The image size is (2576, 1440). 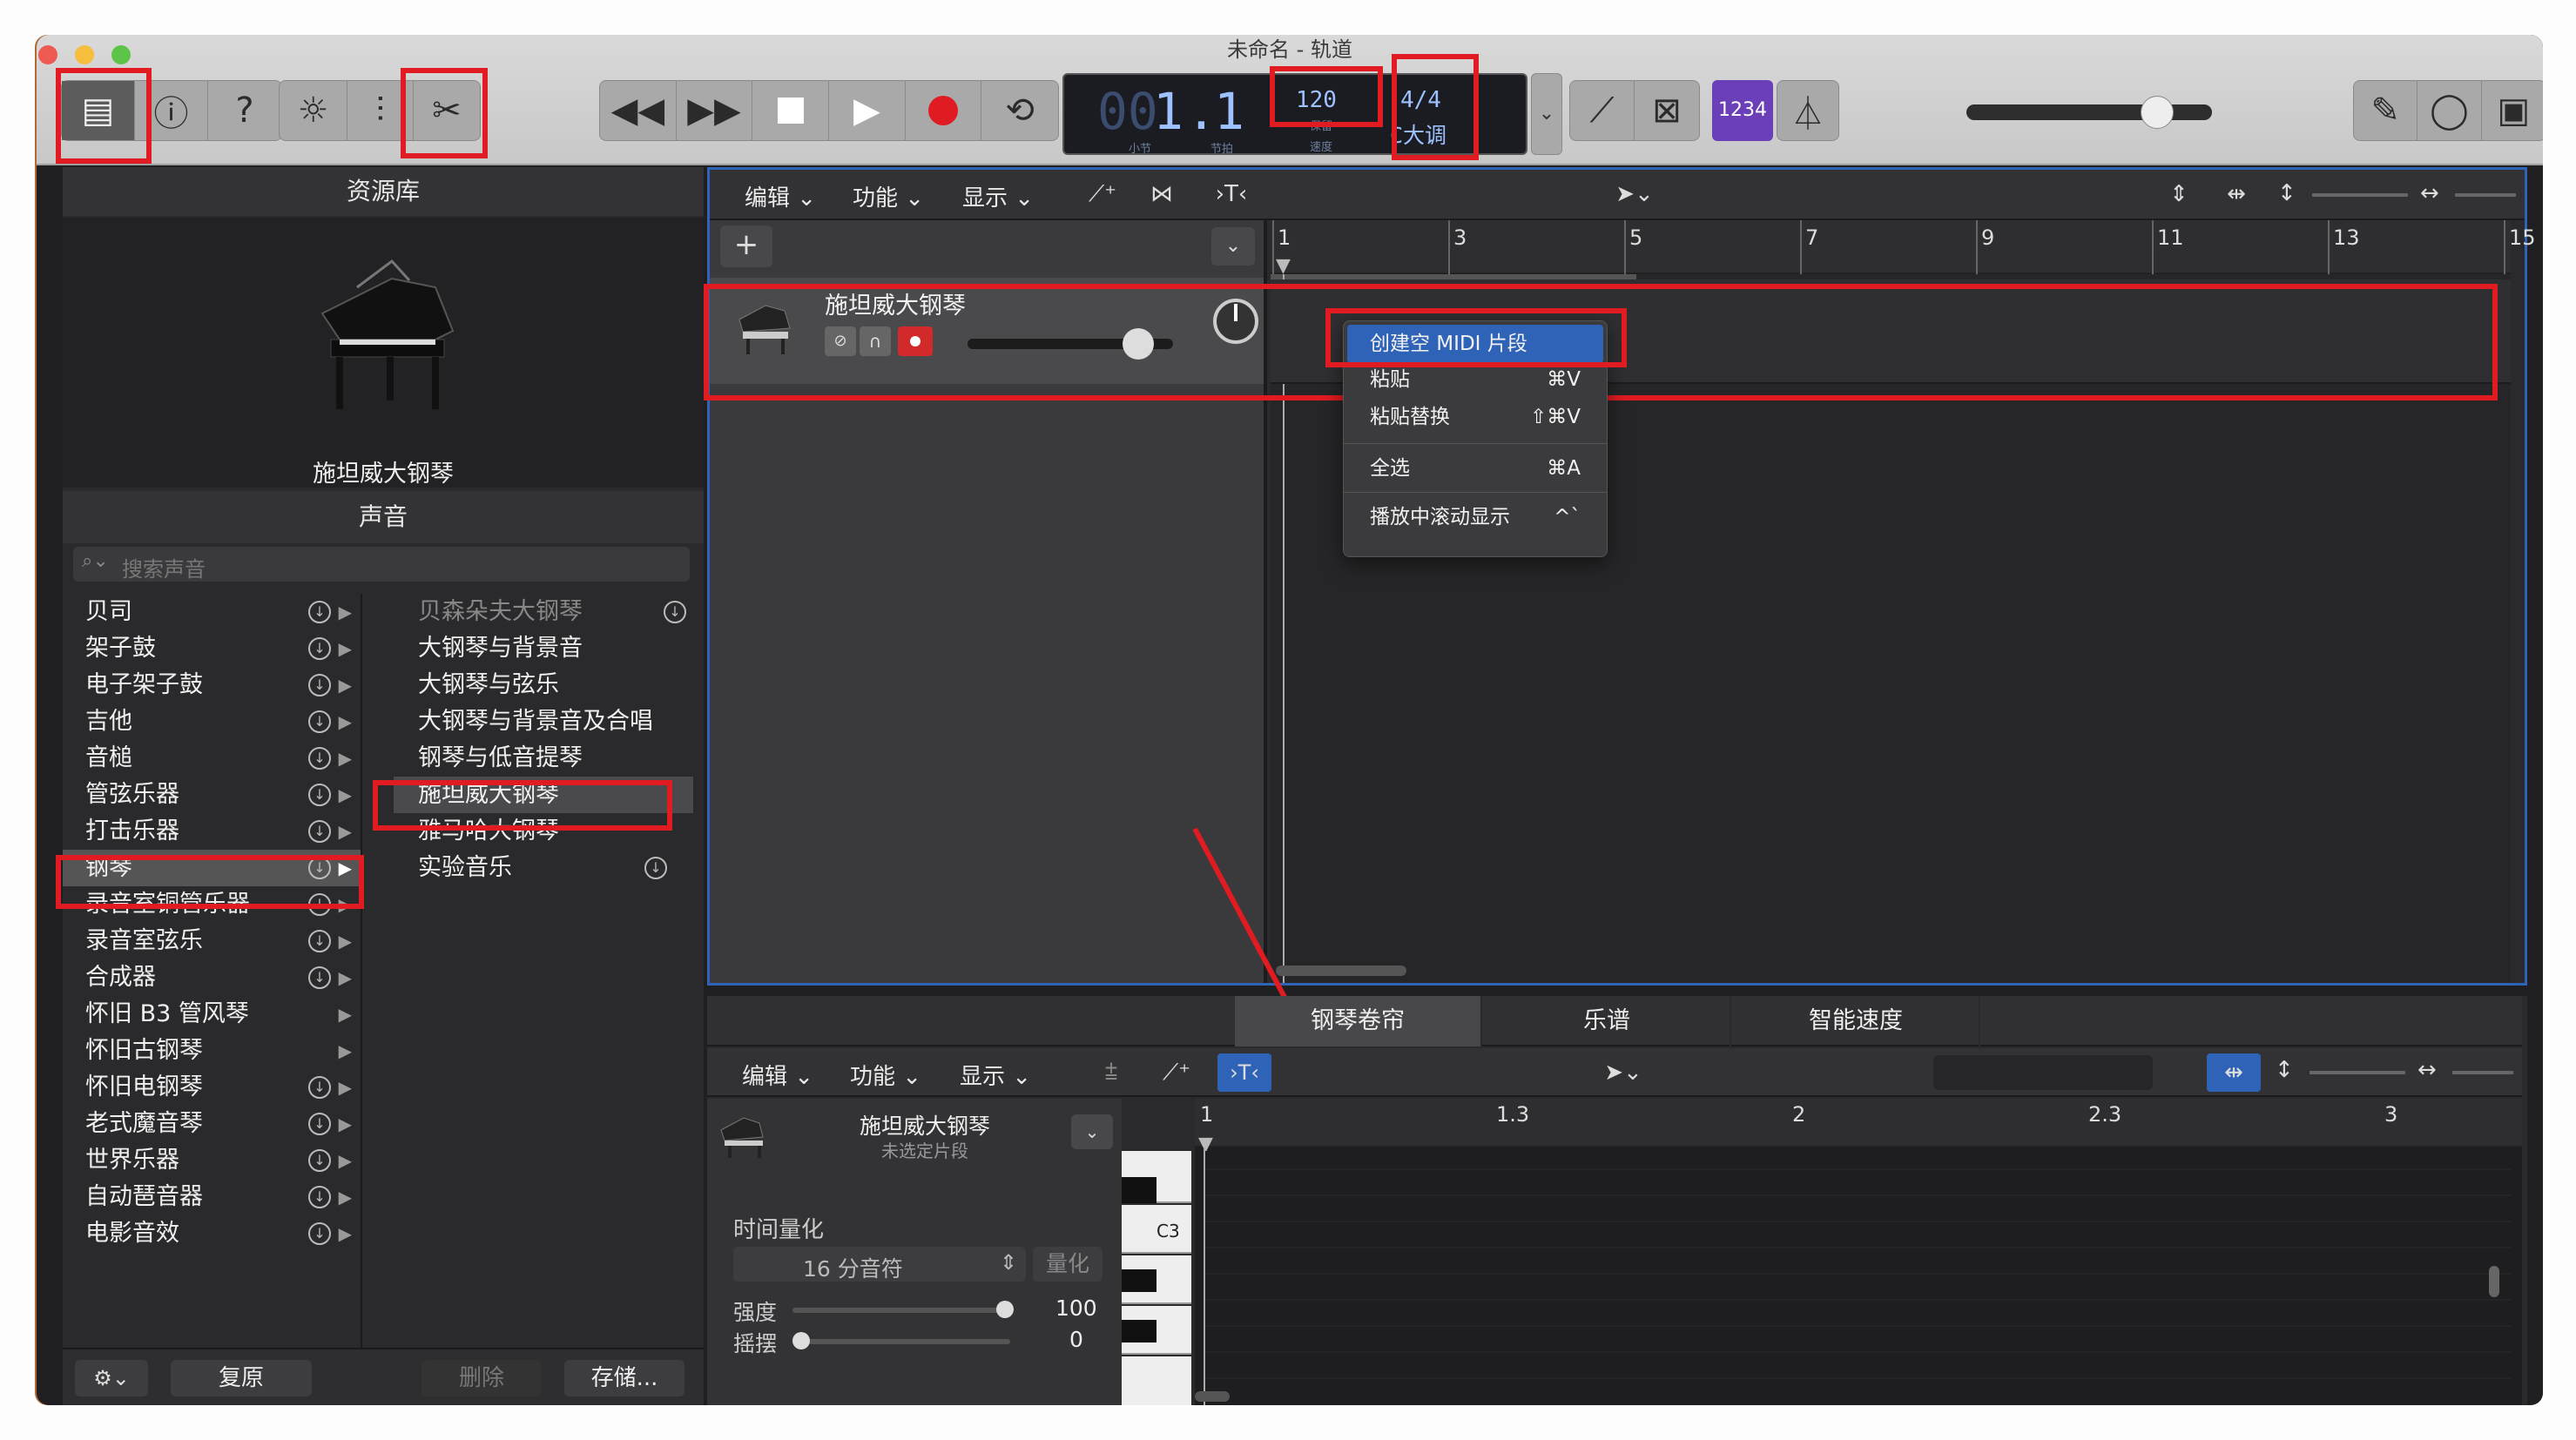 What do you see at coordinates (212, 1233) in the screenshot?
I see `category-item: 电影音效 ↓ ▶` at bounding box center [212, 1233].